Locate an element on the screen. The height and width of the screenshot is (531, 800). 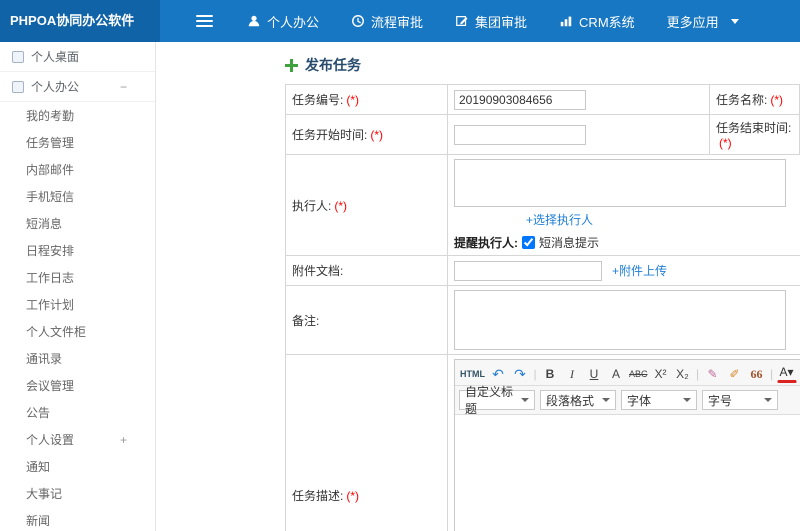
task-name-label: 任务名称: (*) is located at coordinates (754, 99).